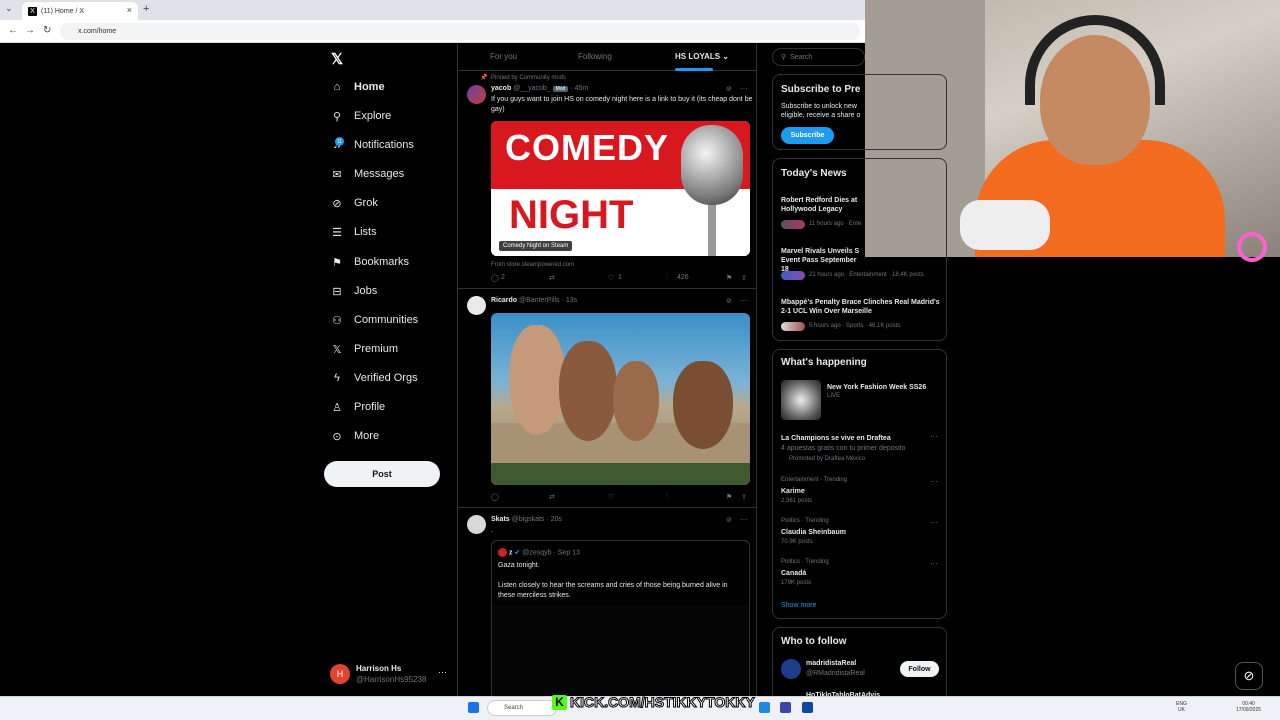 This screenshot has height=720, width=1280. Describe the element at coordinates (353, 232) in the screenshot. I see `nav-item-lists: ☰ Lists` at that location.